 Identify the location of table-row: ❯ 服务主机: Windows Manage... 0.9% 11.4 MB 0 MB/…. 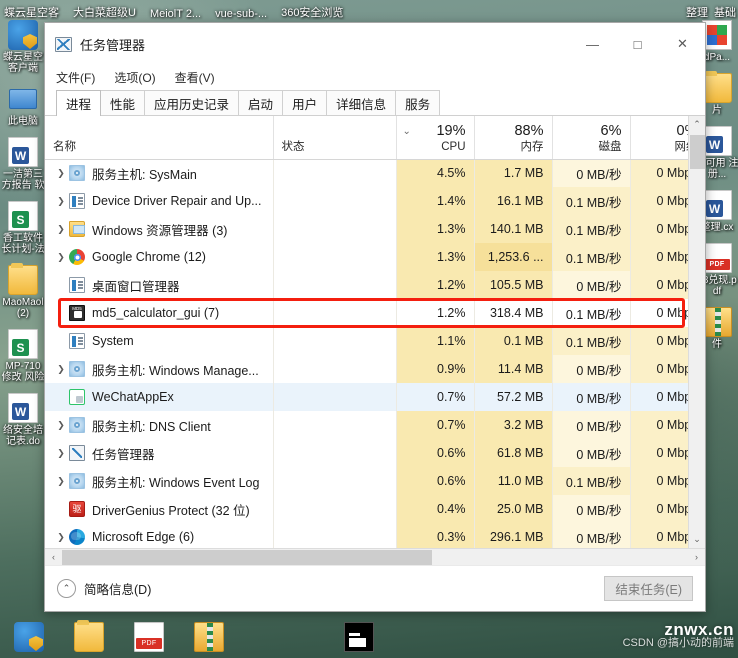
(366, 369).